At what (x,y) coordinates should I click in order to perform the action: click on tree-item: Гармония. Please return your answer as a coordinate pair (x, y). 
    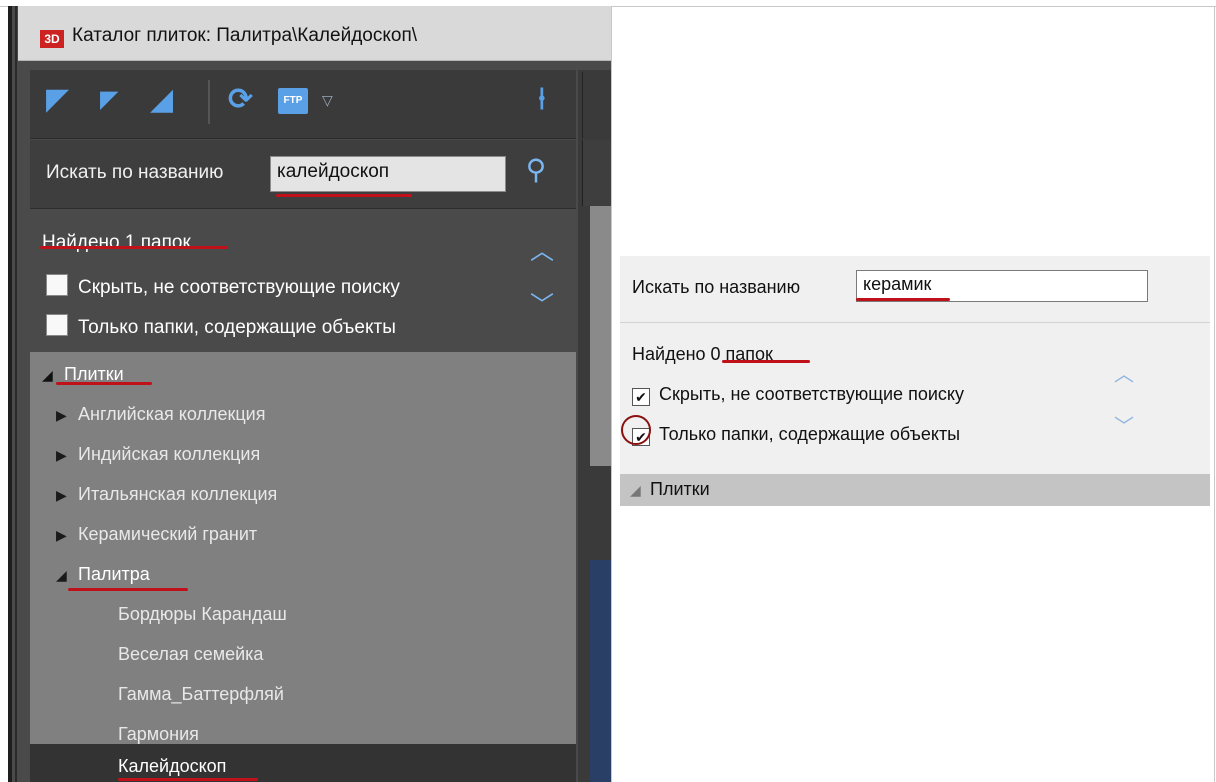
    Looking at the image, I should click on (158, 734).